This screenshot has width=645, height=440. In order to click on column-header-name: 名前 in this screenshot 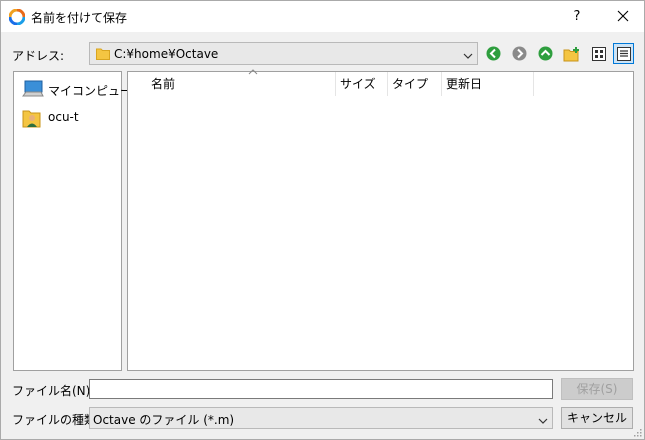, I will do `click(241, 82)`.